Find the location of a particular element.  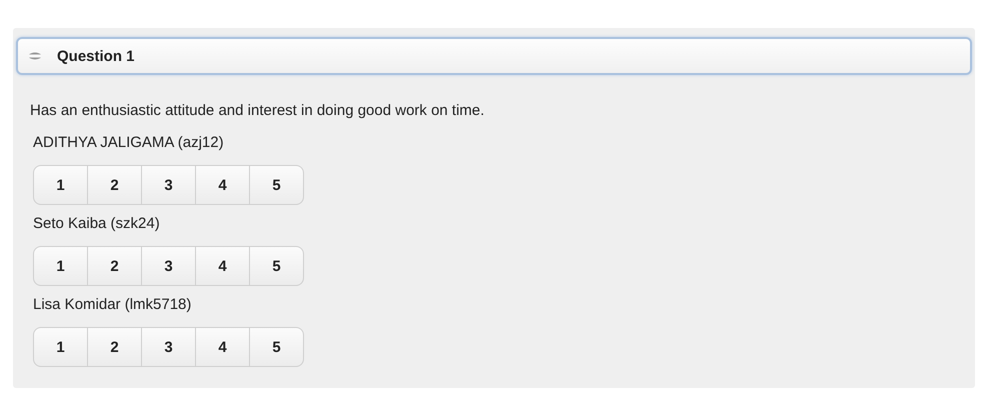

question-title: Question 1 is located at coordinates (96, 56).